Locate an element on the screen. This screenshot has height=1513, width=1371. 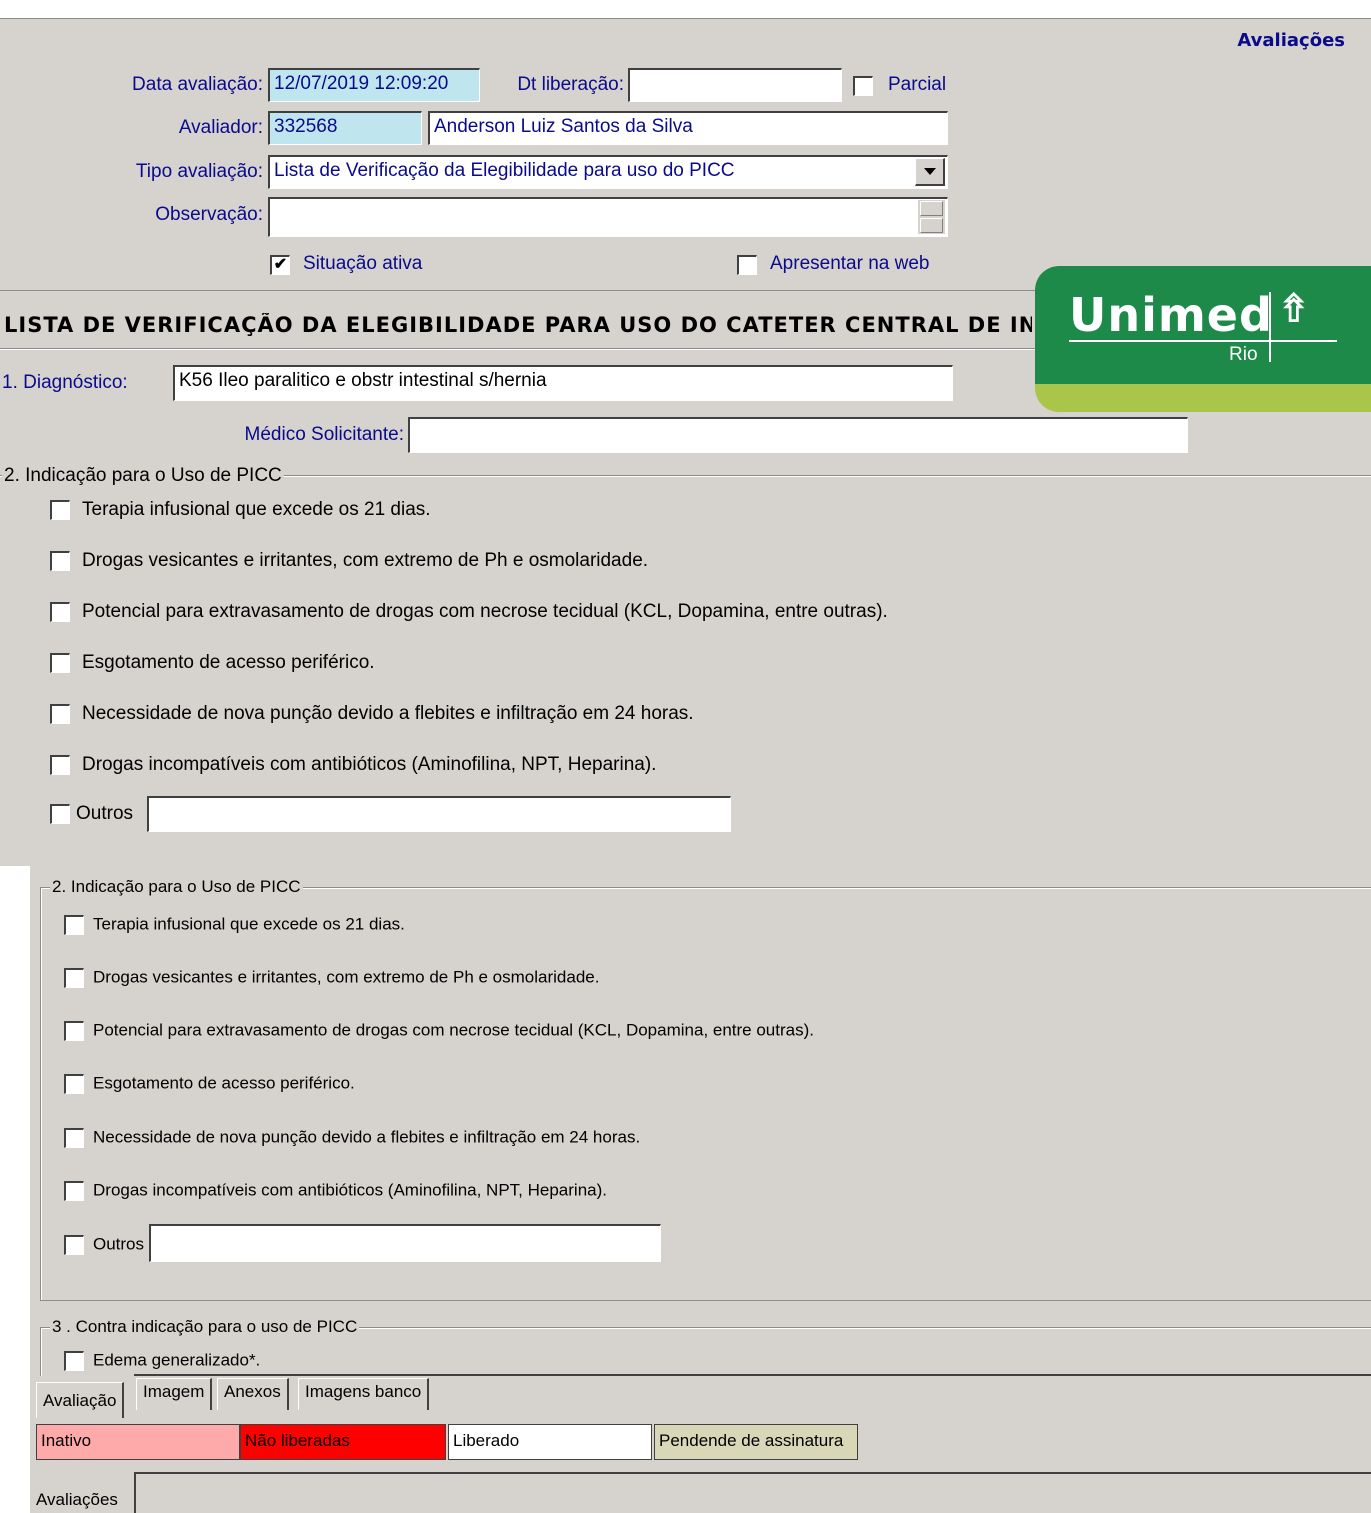
tab-imagem: Imagem is located at coordinates (174, 1394).